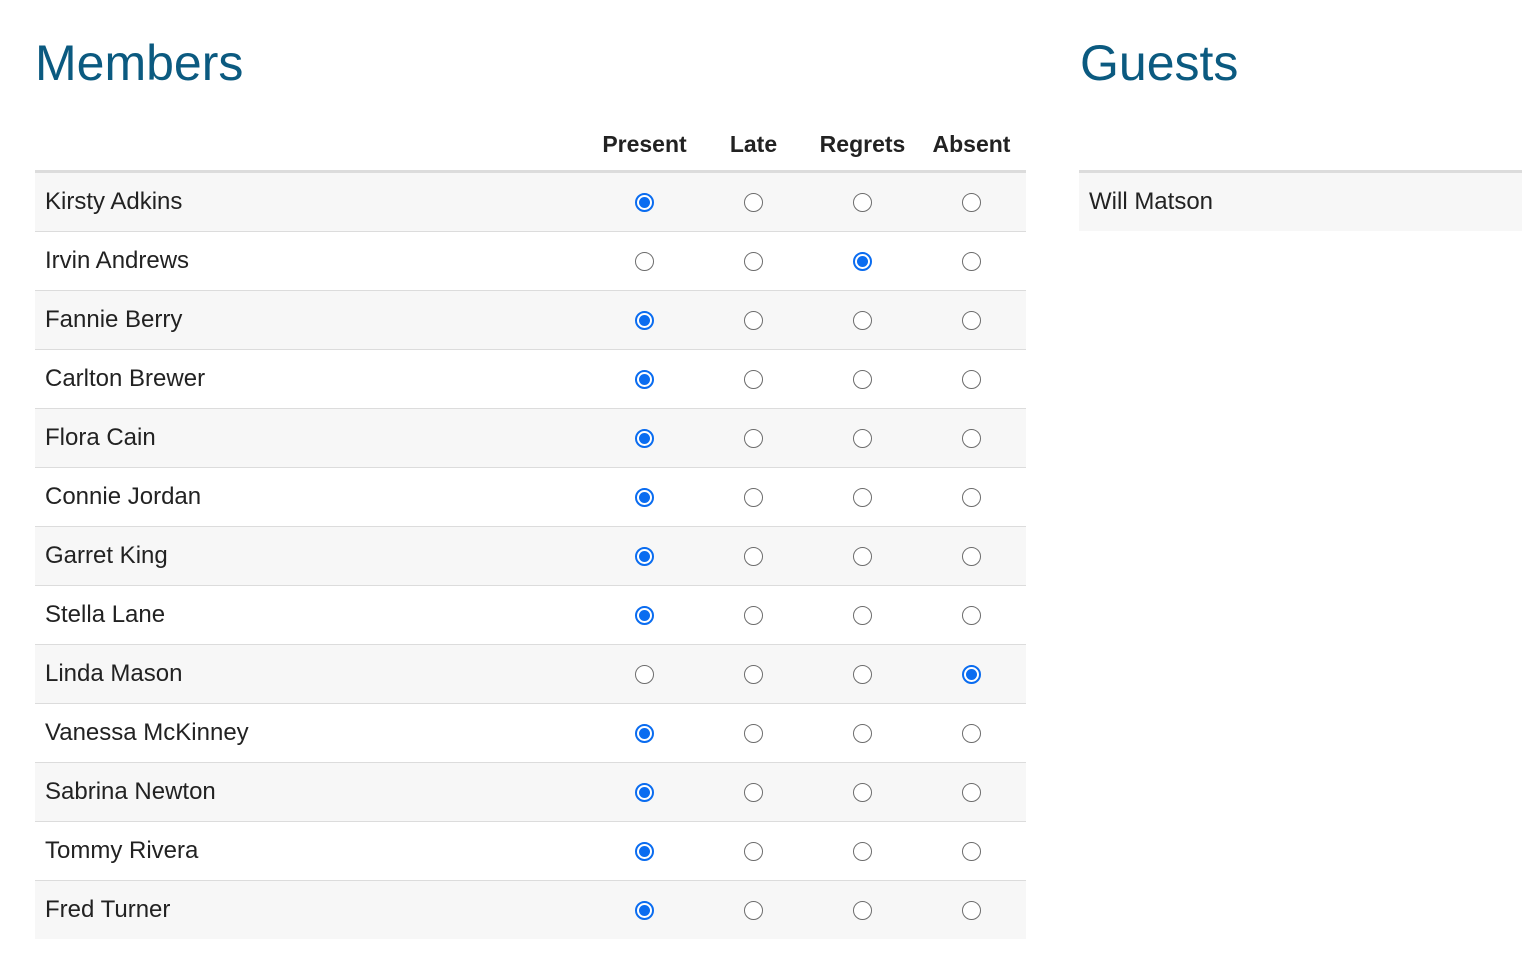 The height and width of the screenshot is (954, 1522). I want to click on member-row: Connie Jordan, so click(530, 497).